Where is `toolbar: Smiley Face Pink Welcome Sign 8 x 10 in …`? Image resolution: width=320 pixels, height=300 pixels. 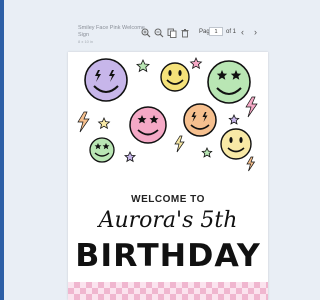
toolbar: Smiley Face Pink Welcome Sign 8 x 10 in … is located at coordinates (150, 34).